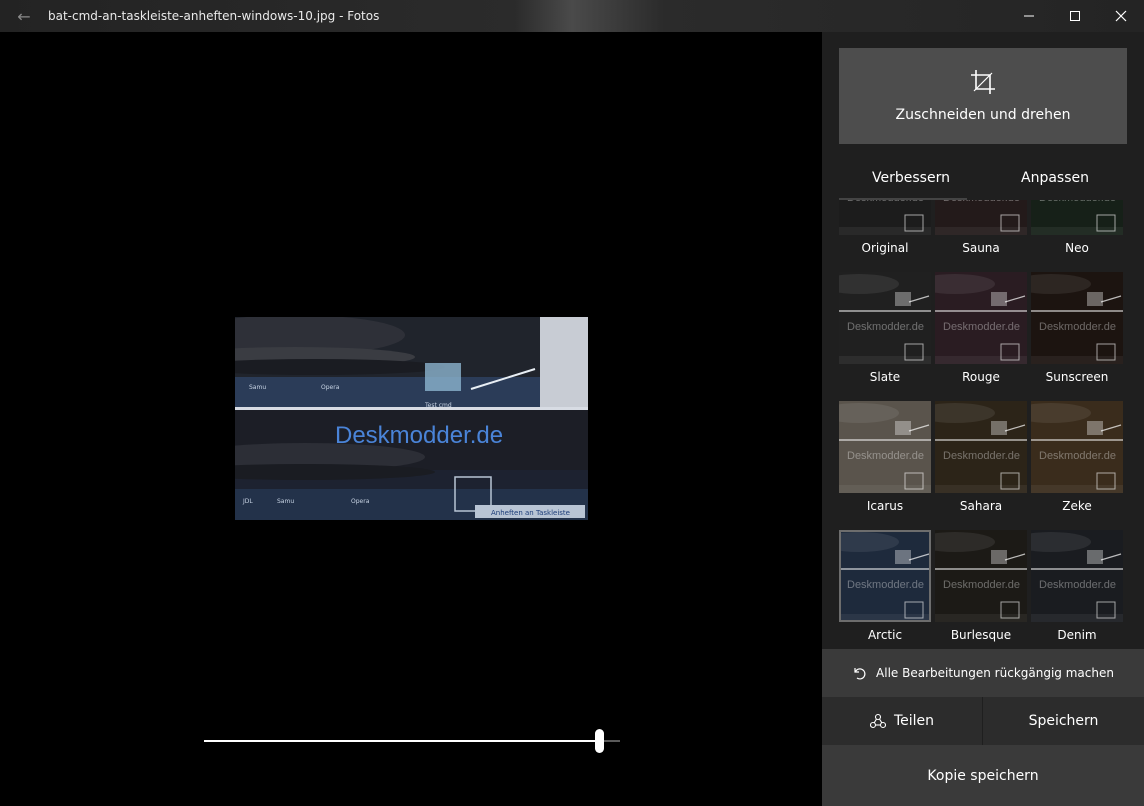 The width and height of the screenshot is (1144, 806). Describe the element at coordinates (981, 377) in the screenshot. I see `filter-label: Rouge` at that location.